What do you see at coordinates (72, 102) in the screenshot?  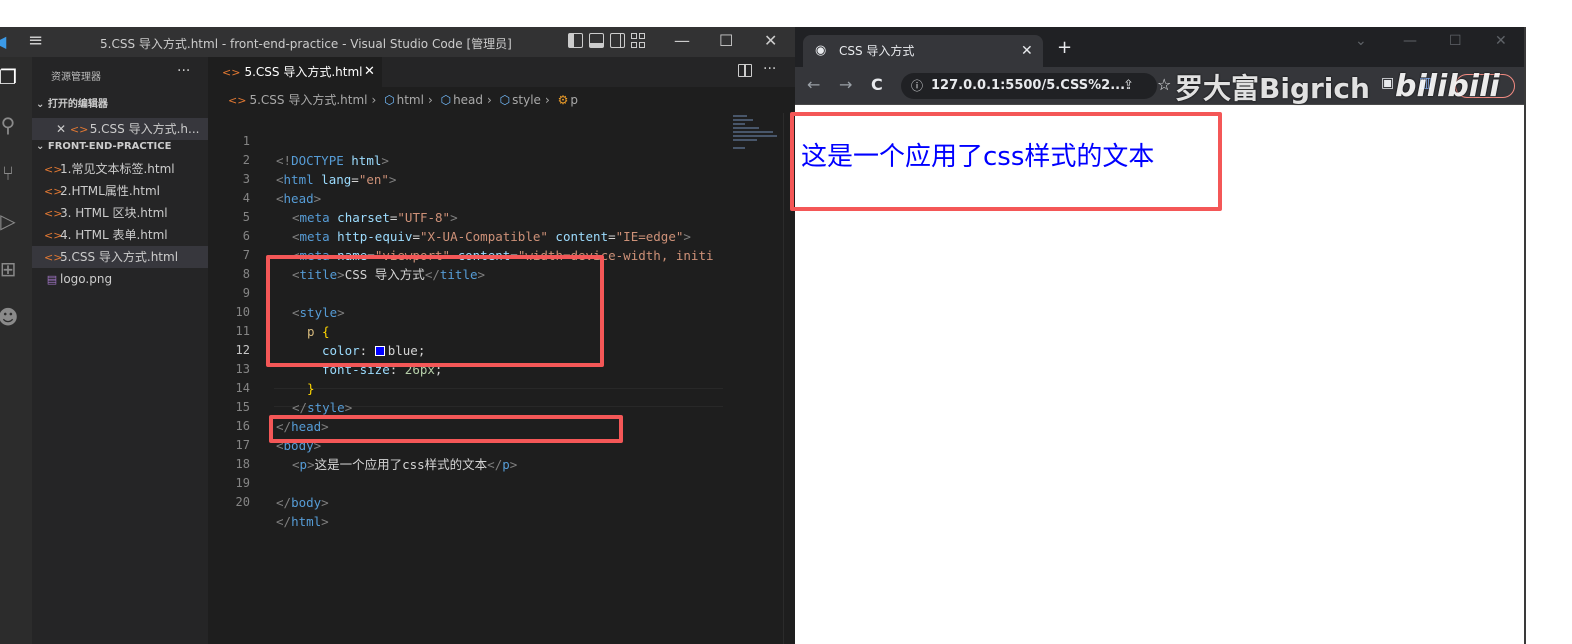 I see `open-editors-section: ⌄ 打开的编辑器` at bounding box center [72, 102].